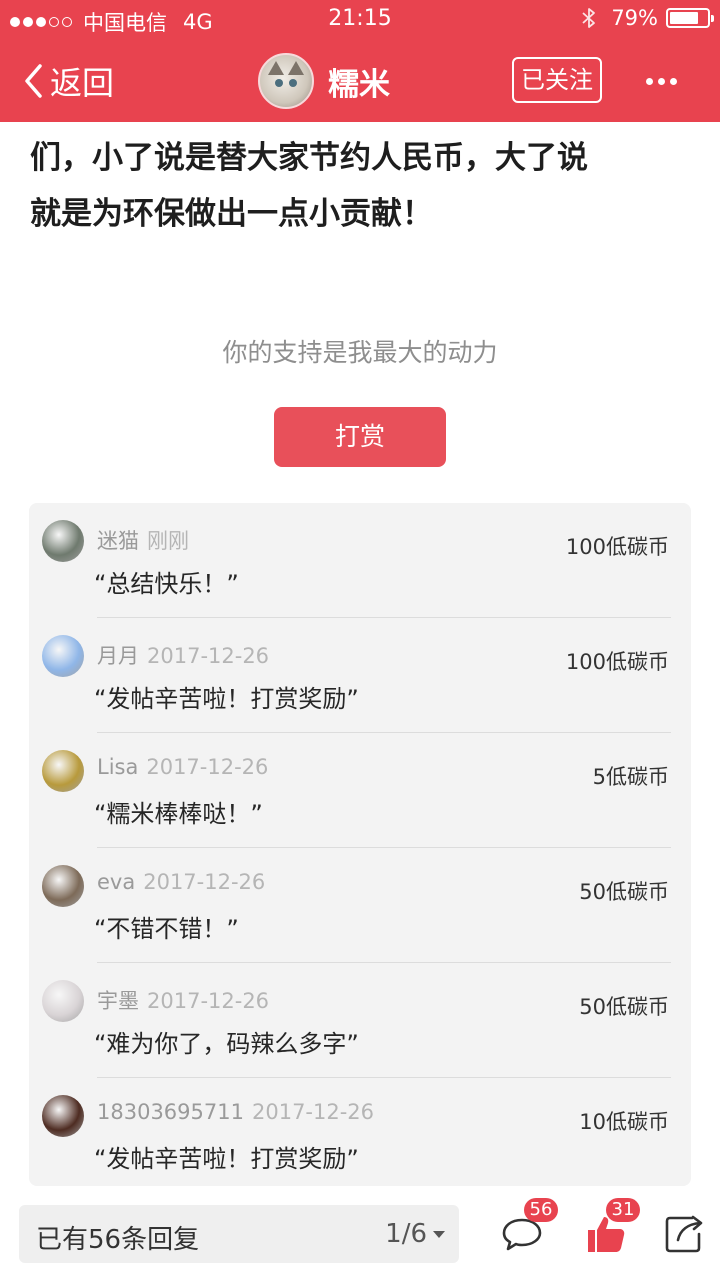 The width and height of the screenshot is (720, 1280). I want to click on follow-button: 已关注, so click(557, 80).